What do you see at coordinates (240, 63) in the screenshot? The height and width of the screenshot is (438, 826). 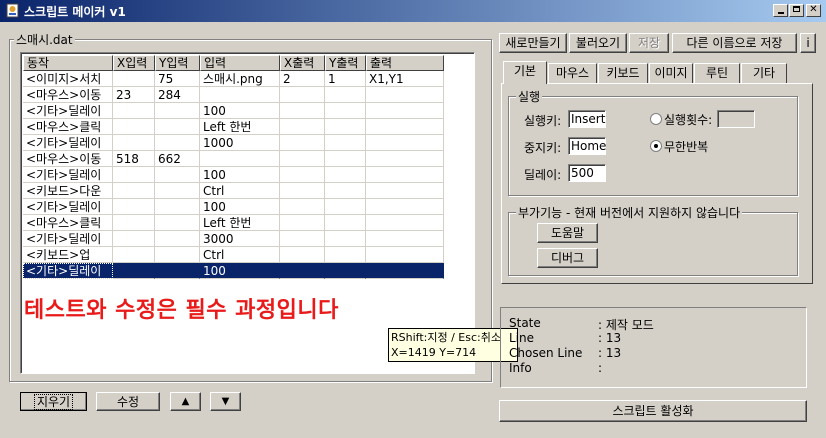 I see `column-header-input: 입력` at bounding box center [240, 63].